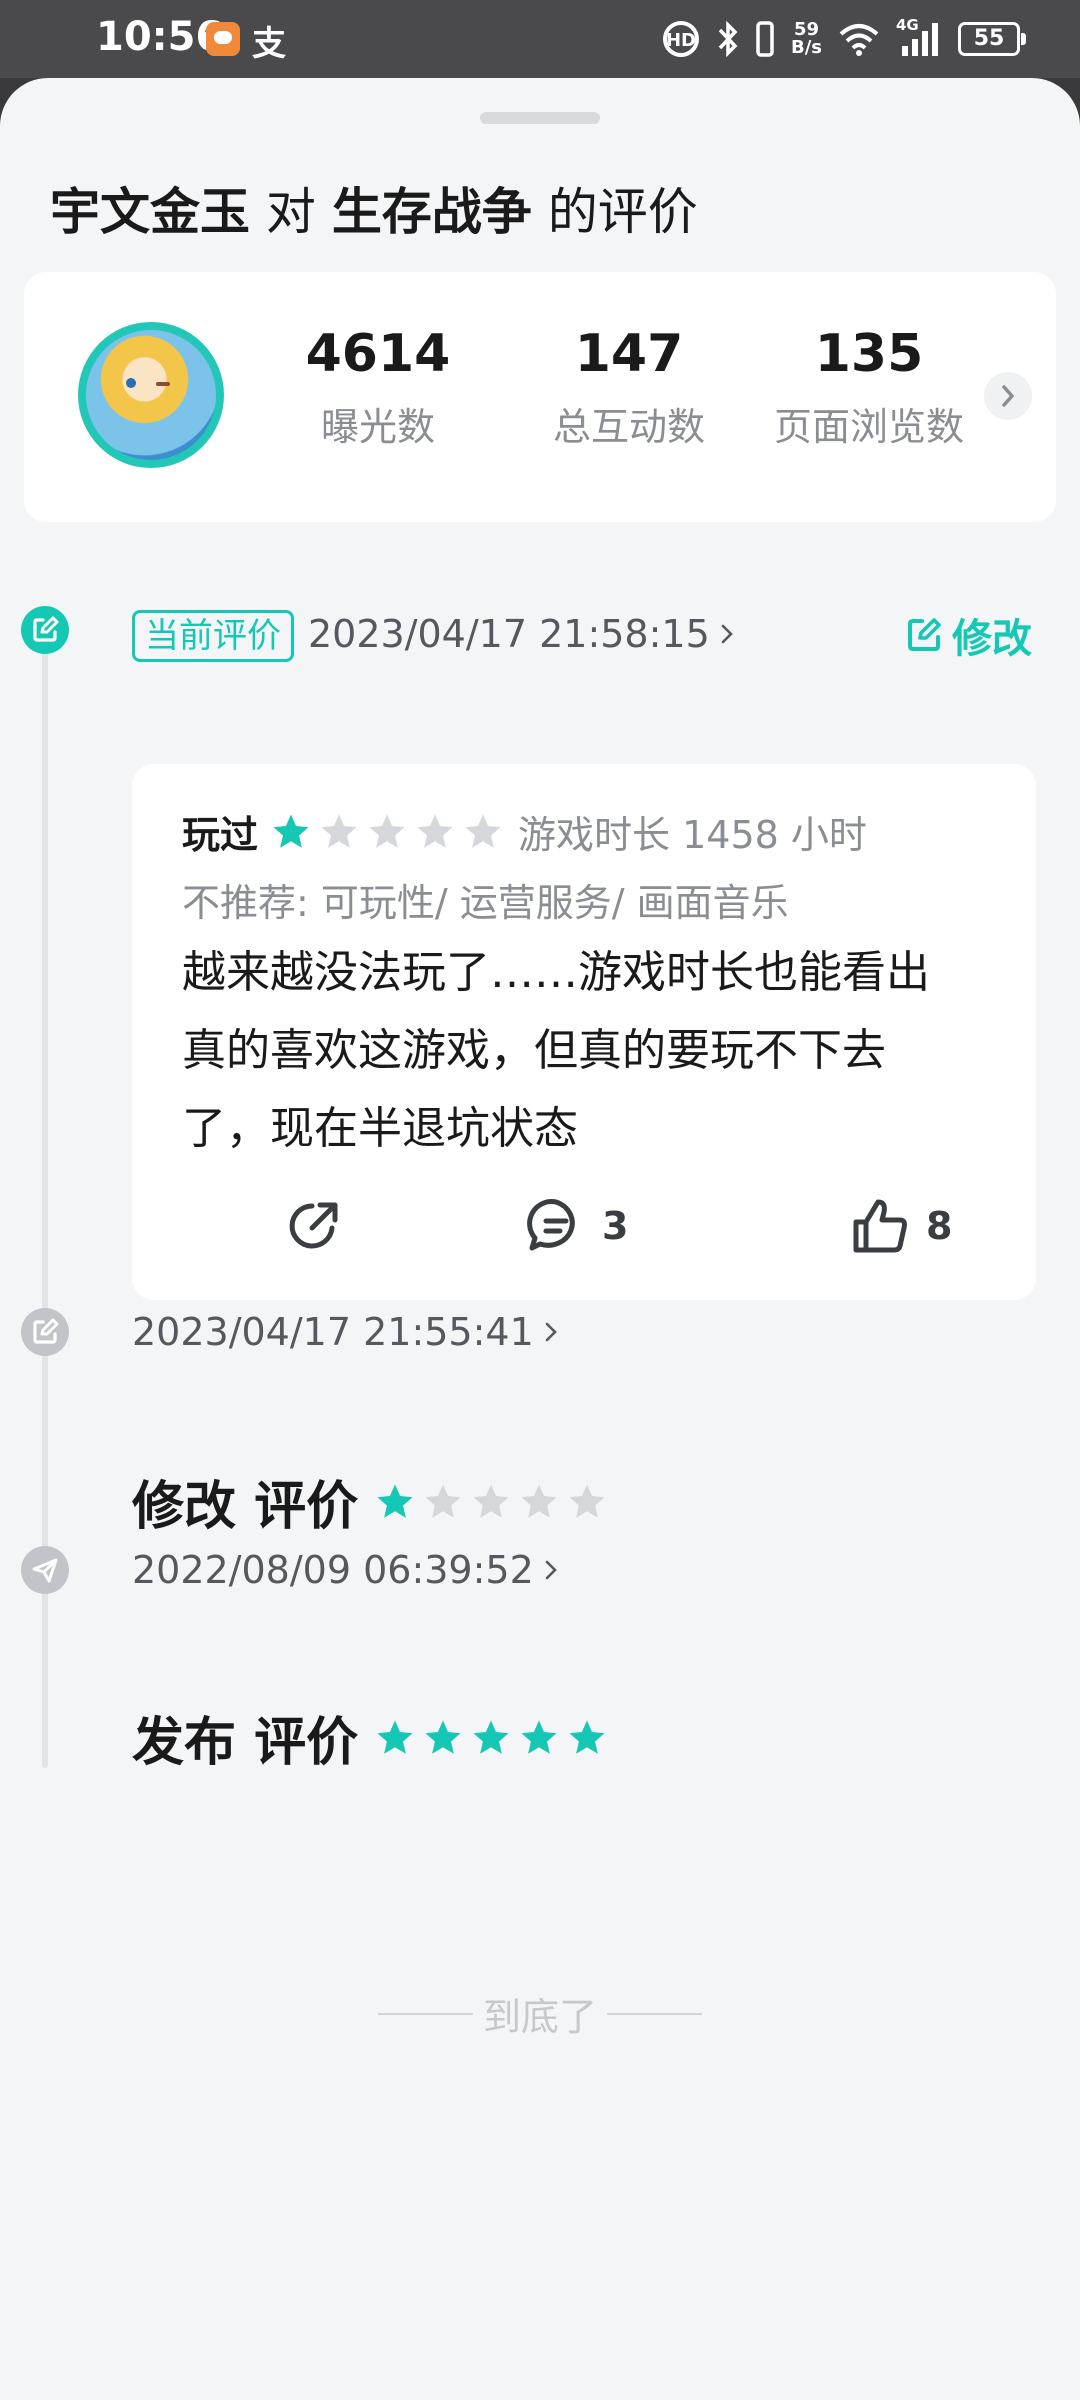 The width and height of the screenshot is (1080, 2400). I want to click on current-review-time: 2023/04/17 21:58:15, so click(521, 634).